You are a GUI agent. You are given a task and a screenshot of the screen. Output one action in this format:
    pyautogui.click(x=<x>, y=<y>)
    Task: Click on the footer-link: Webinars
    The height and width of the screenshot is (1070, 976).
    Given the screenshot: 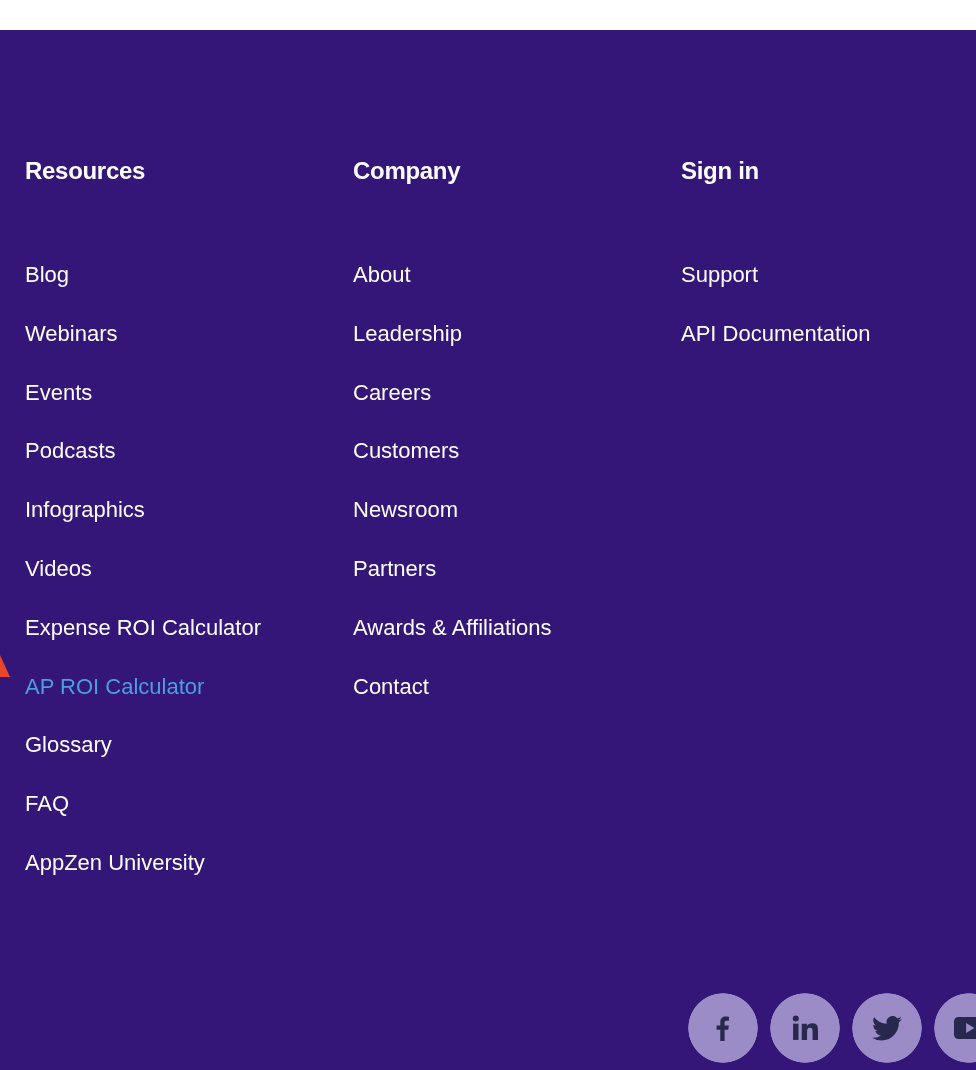 What is the action you would take?
    pyautogui.click(x=71, y=333)
    